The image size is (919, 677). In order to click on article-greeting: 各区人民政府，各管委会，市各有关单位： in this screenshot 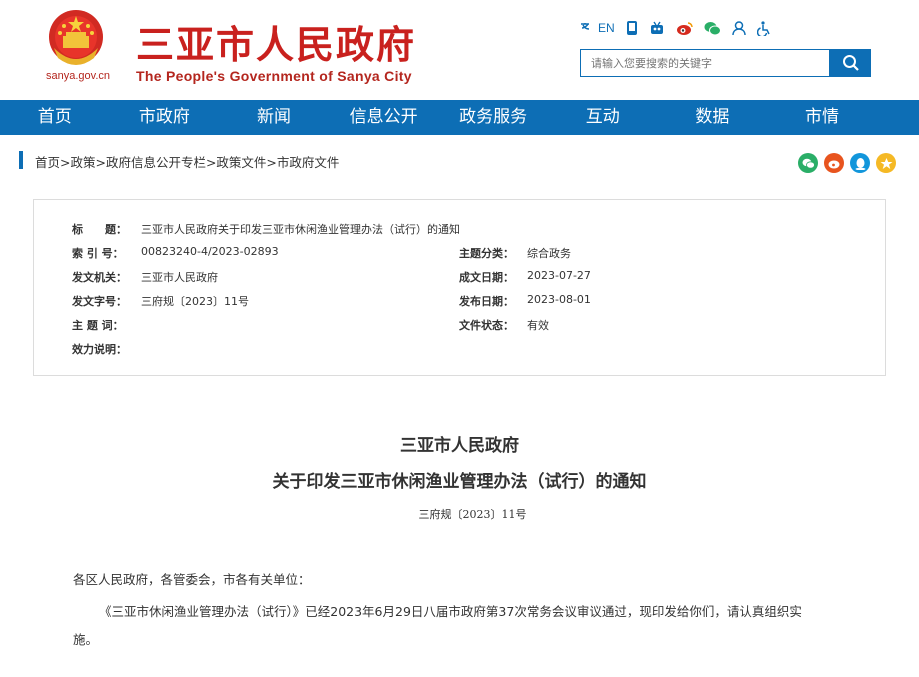, I will do `click(192, 579)`.